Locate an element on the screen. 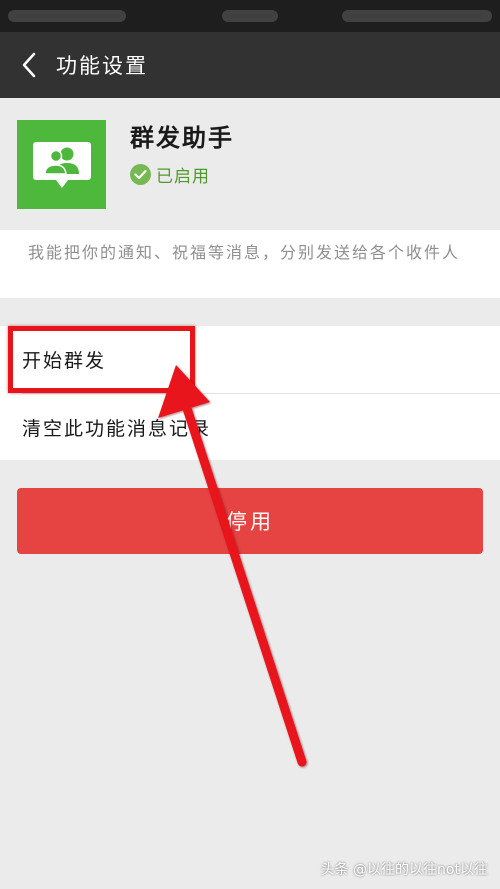  navigation-bar: 功能设置 is located at coordinates (250, 65).